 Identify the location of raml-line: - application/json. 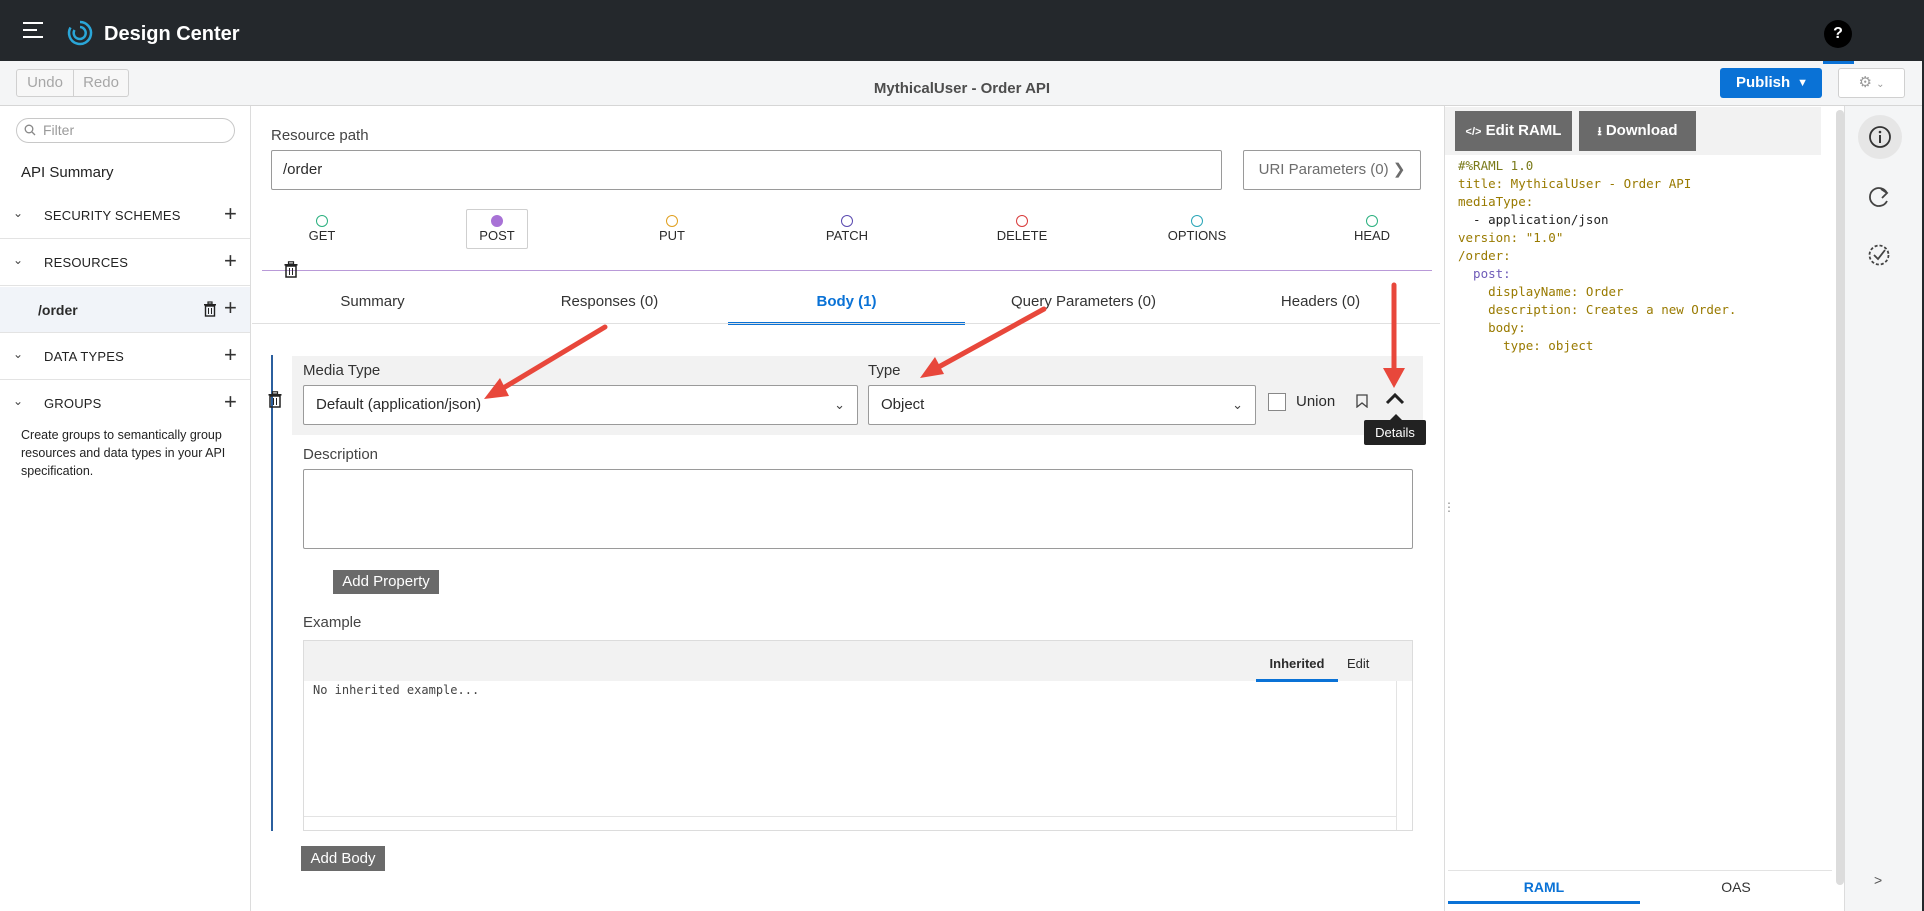
(1533, 219).